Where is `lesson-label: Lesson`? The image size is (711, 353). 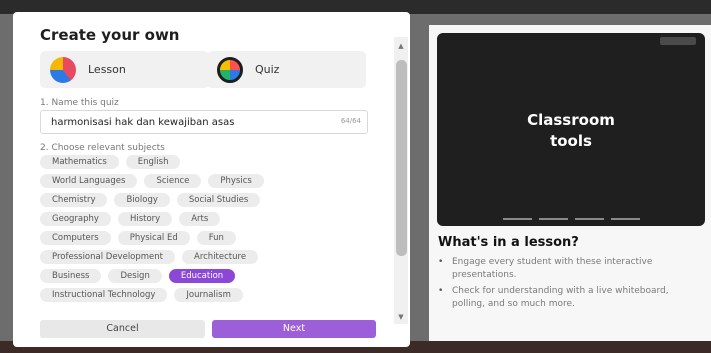 lesson-label: Lesson is located at coordinates (107, 69).